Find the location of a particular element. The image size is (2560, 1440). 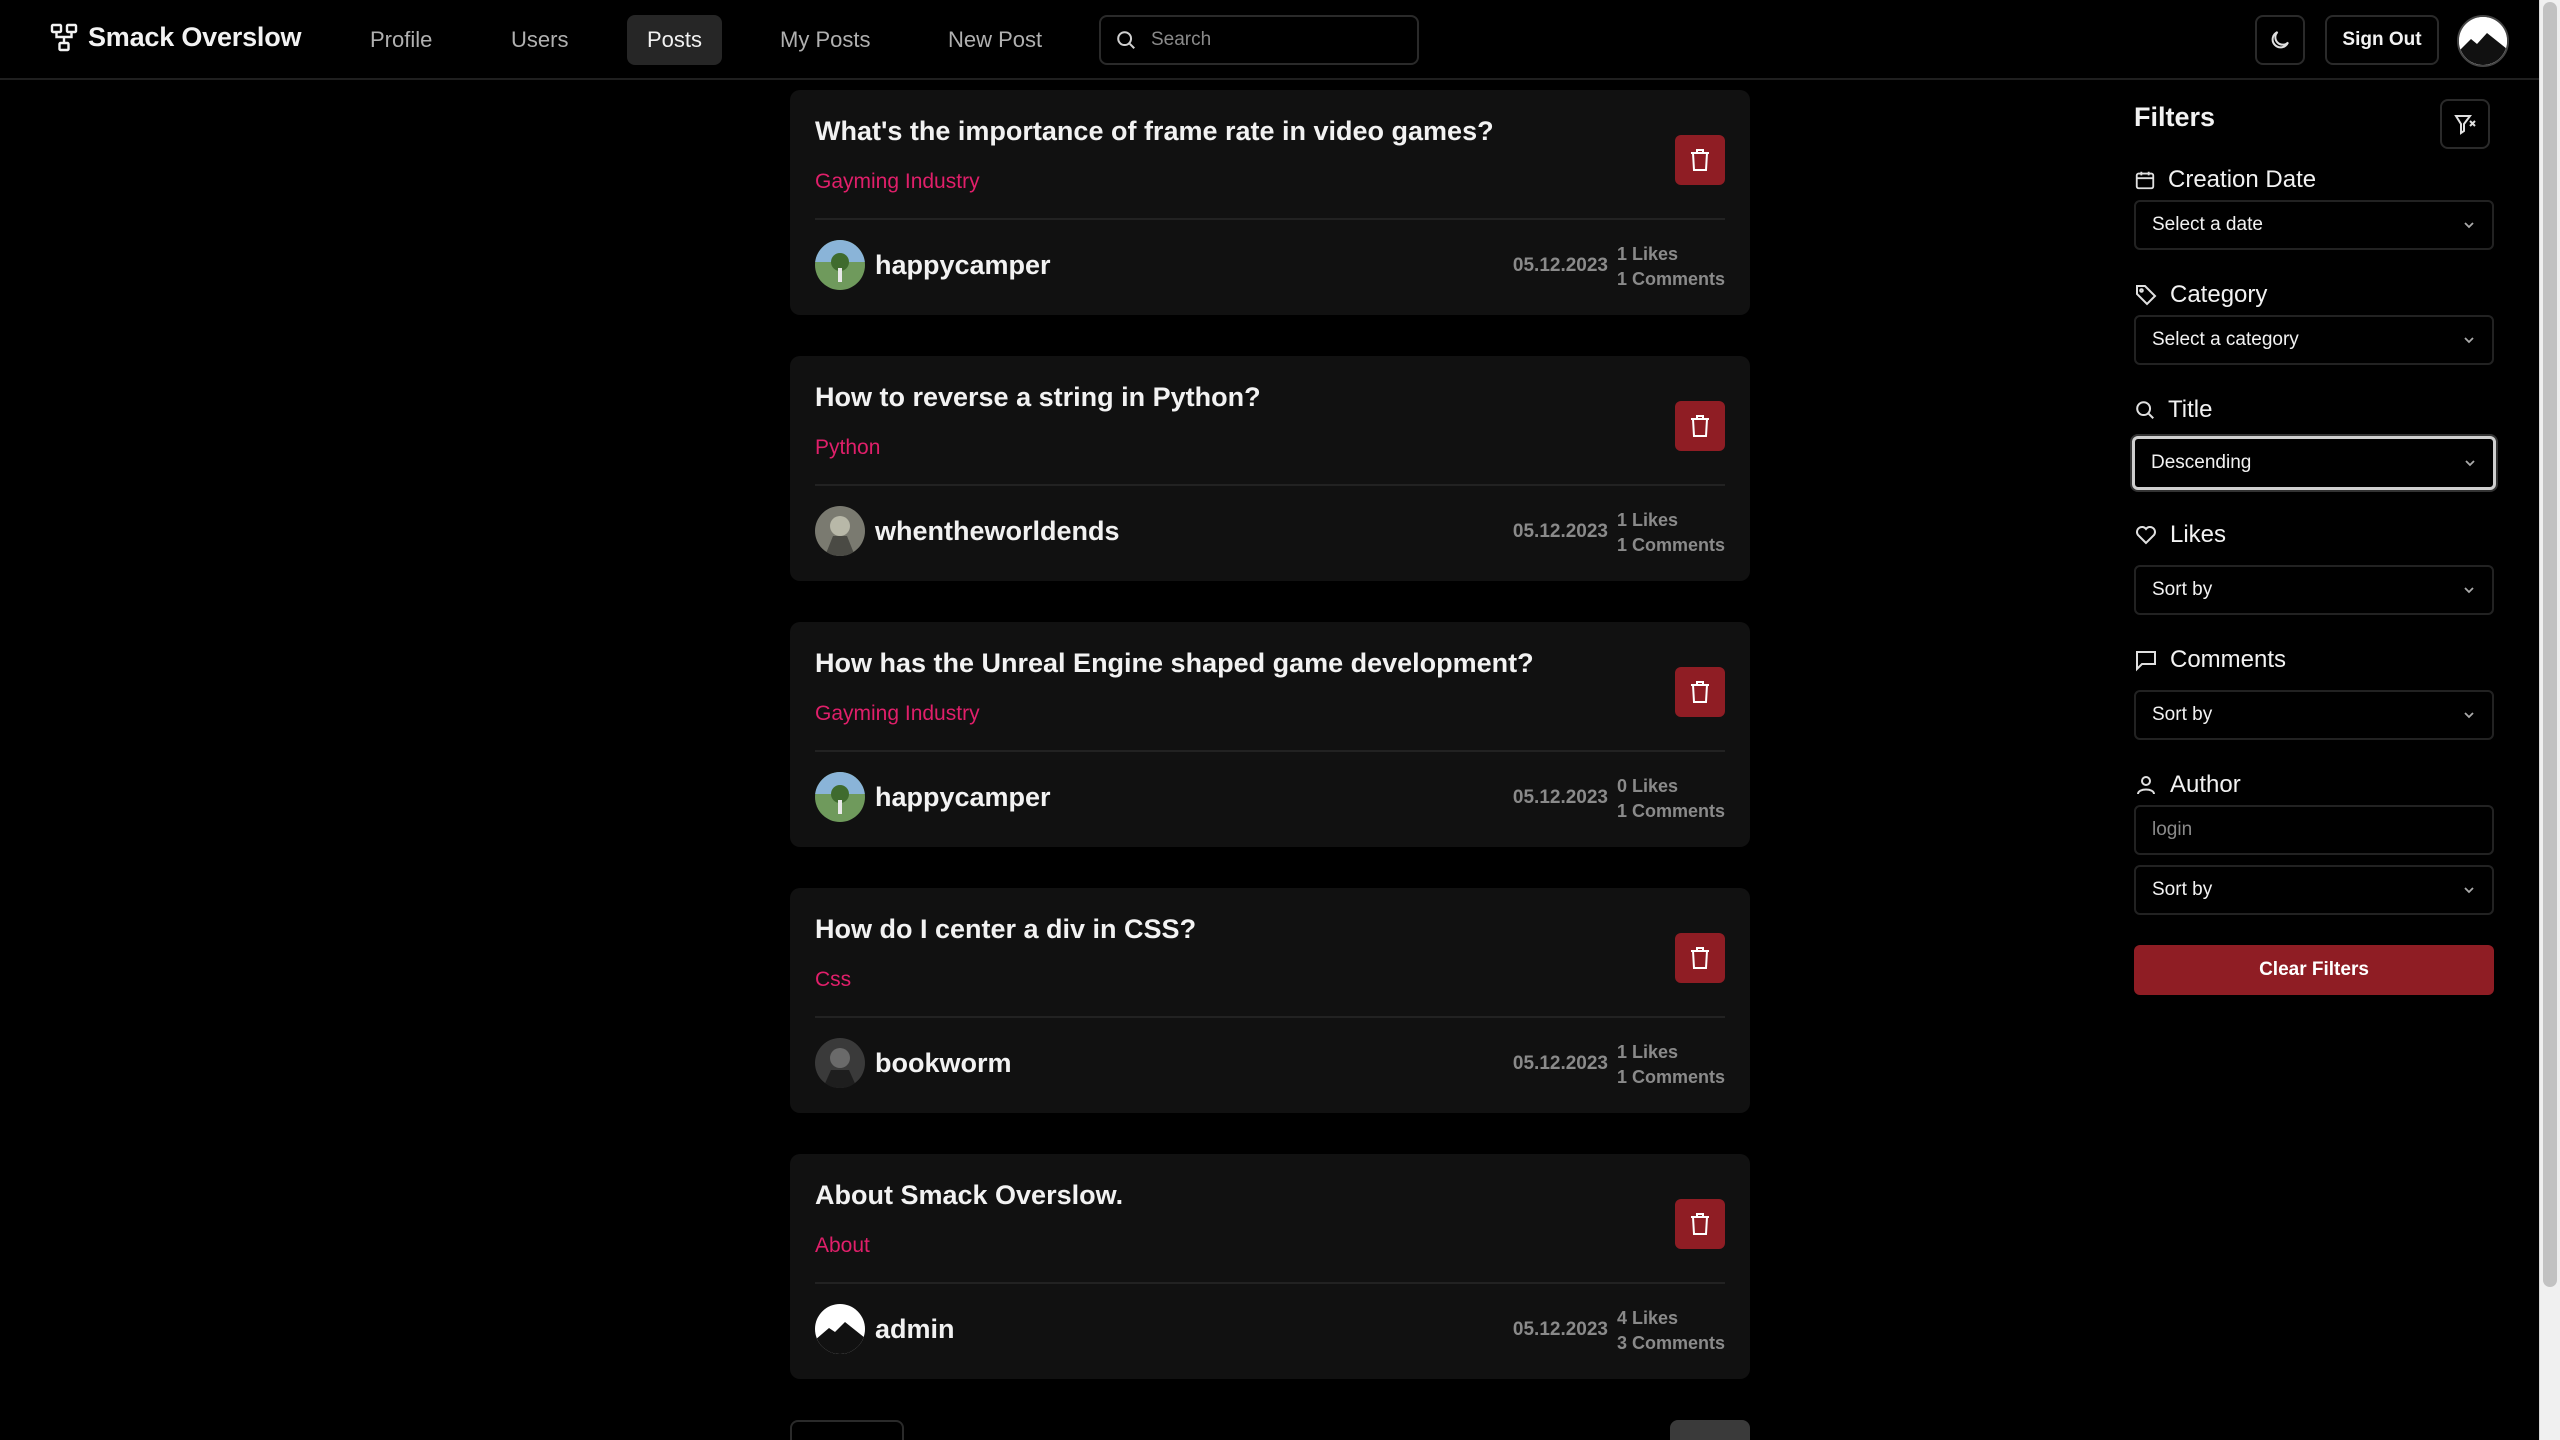

likes-sort-select: Sort by is located at coordinates (2314, 590).